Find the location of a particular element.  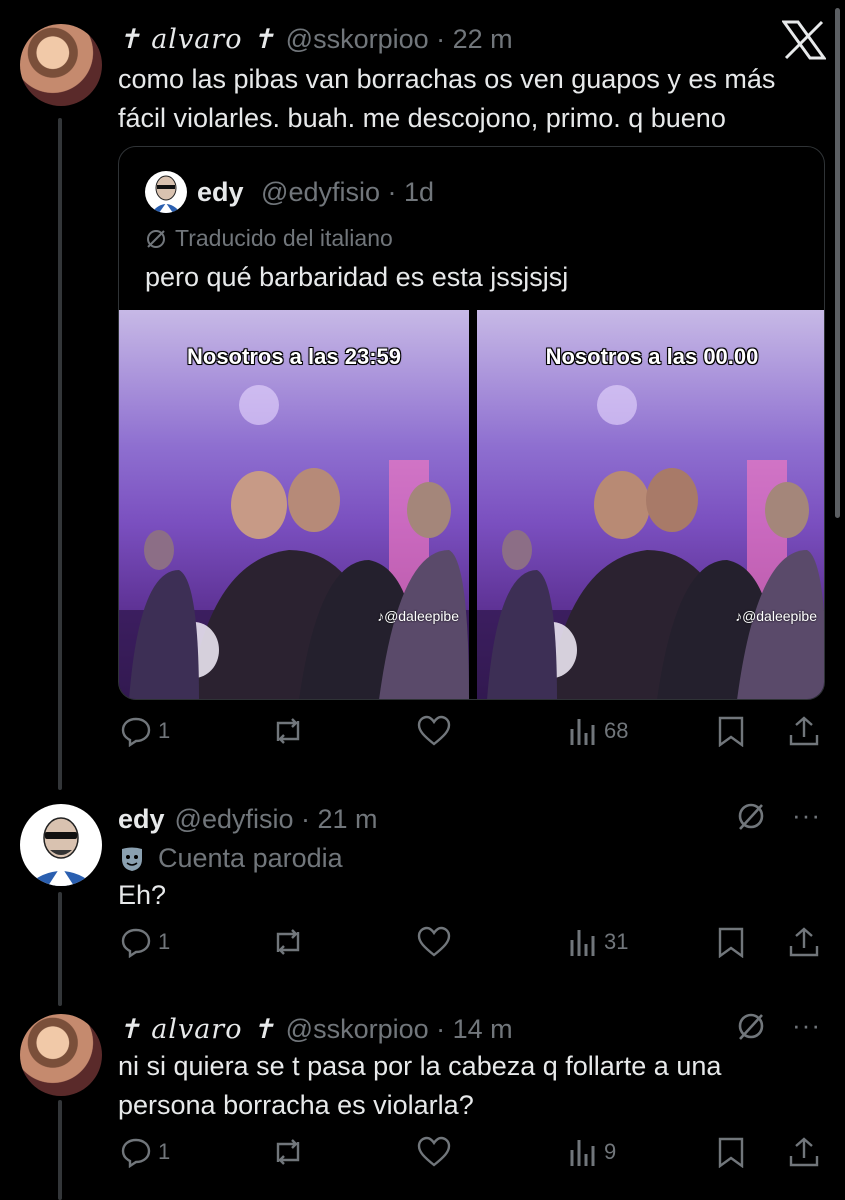

display-name: edy is located at coordinates (141, 819).